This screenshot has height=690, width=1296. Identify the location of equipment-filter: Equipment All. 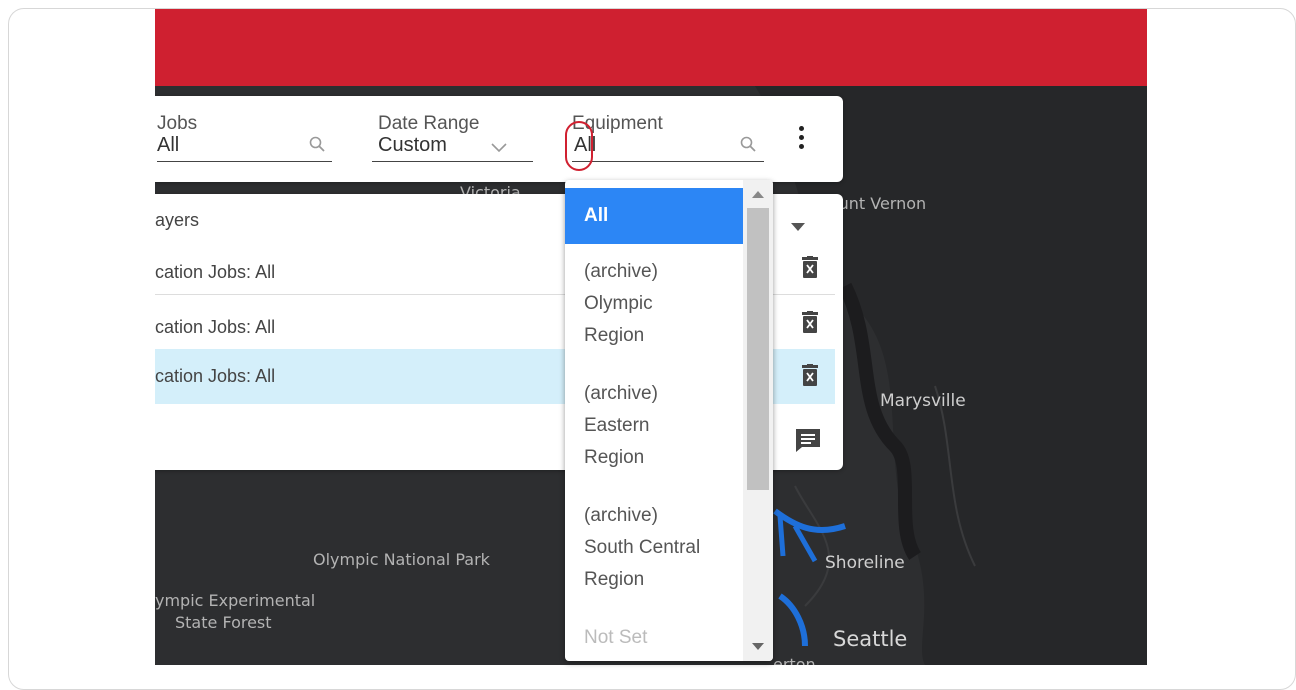
(668, 137).